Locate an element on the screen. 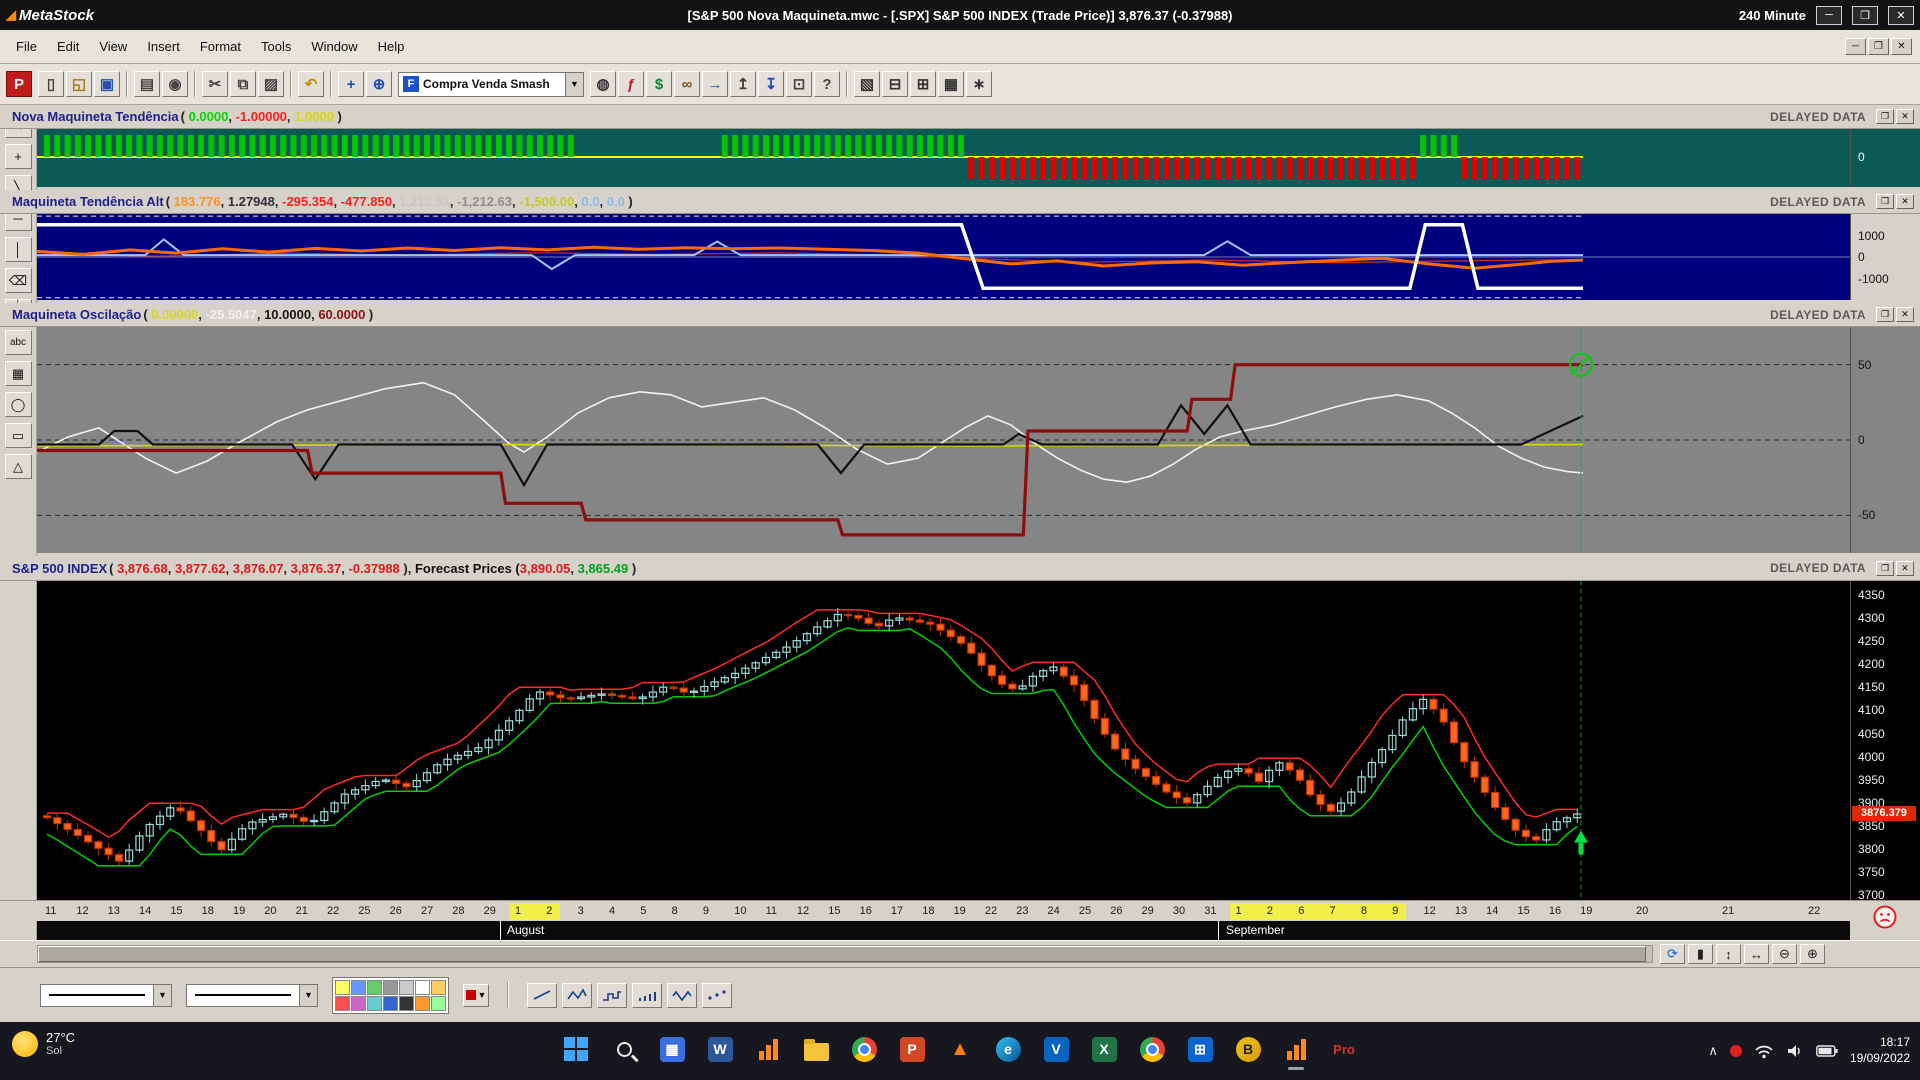  zoom-out-button: ⊖ is located at coordinates (1784, 954).